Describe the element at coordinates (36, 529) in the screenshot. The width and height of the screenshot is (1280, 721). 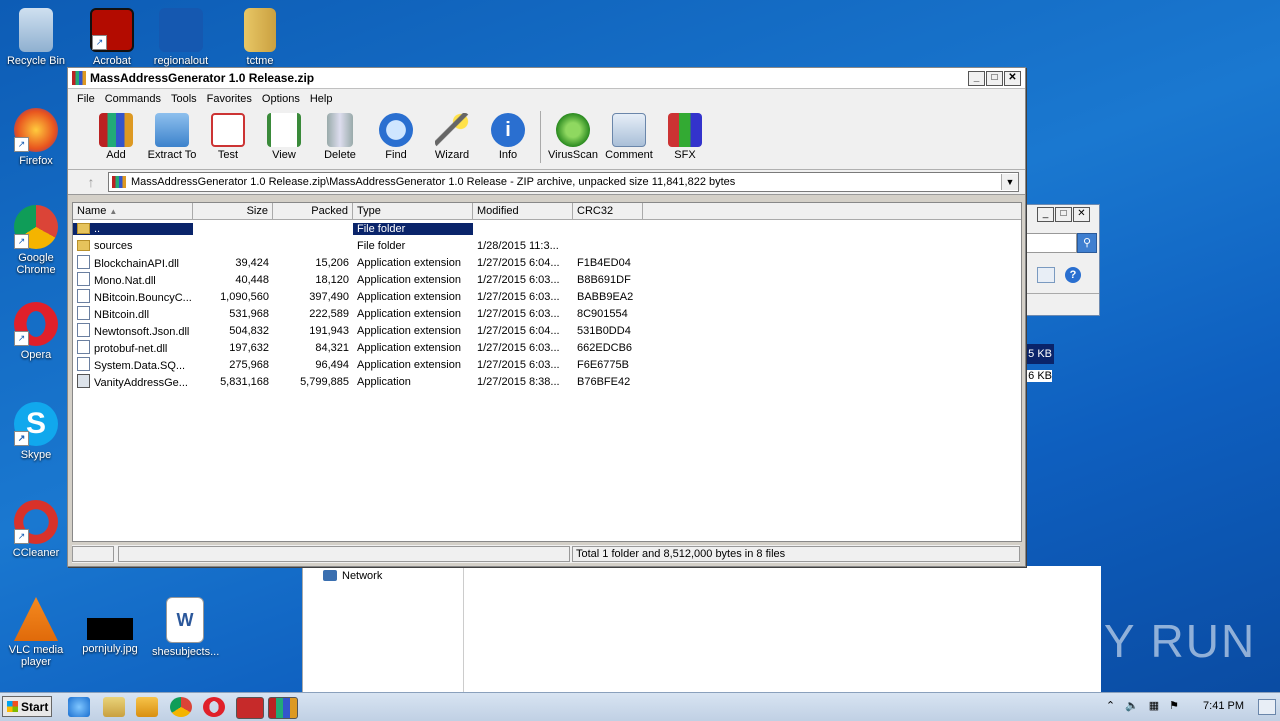
I see `desktop-icon-ccleaner: ↗ CCleaner` at that location.